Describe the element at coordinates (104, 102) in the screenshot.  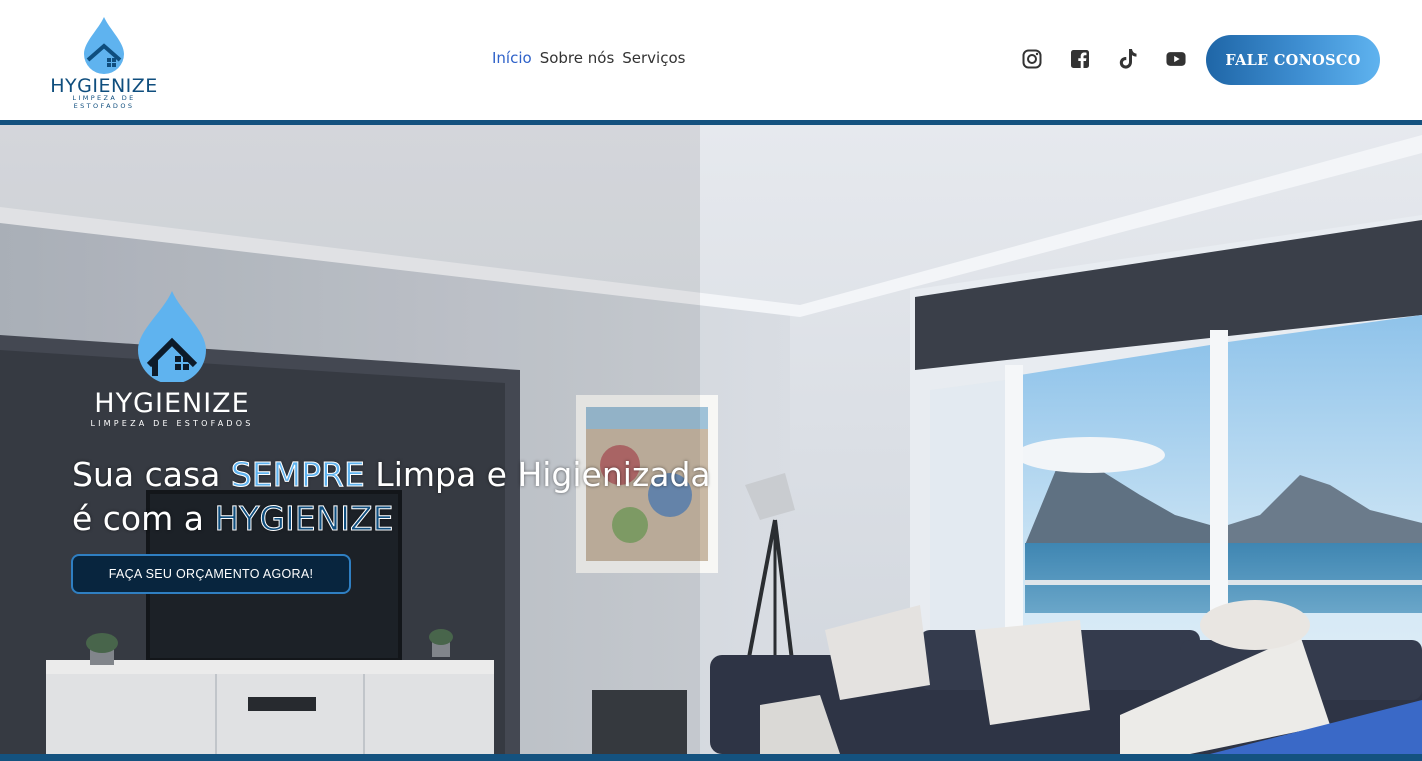
I see `header-brand-tagline: LIMPEZA DE ESTOFADOS` at that location.